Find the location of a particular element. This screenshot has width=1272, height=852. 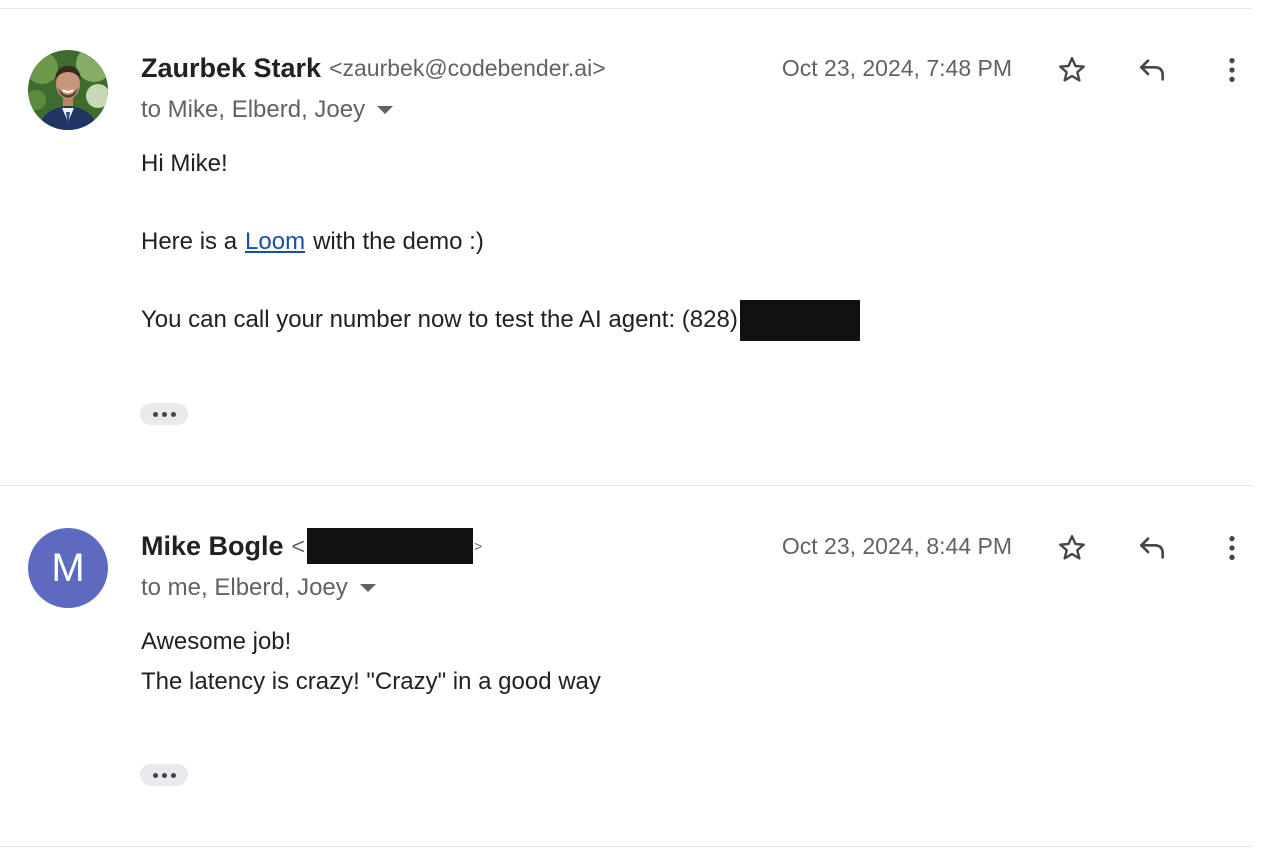

email-open-bracket: < is located at coordinates (298, 545).